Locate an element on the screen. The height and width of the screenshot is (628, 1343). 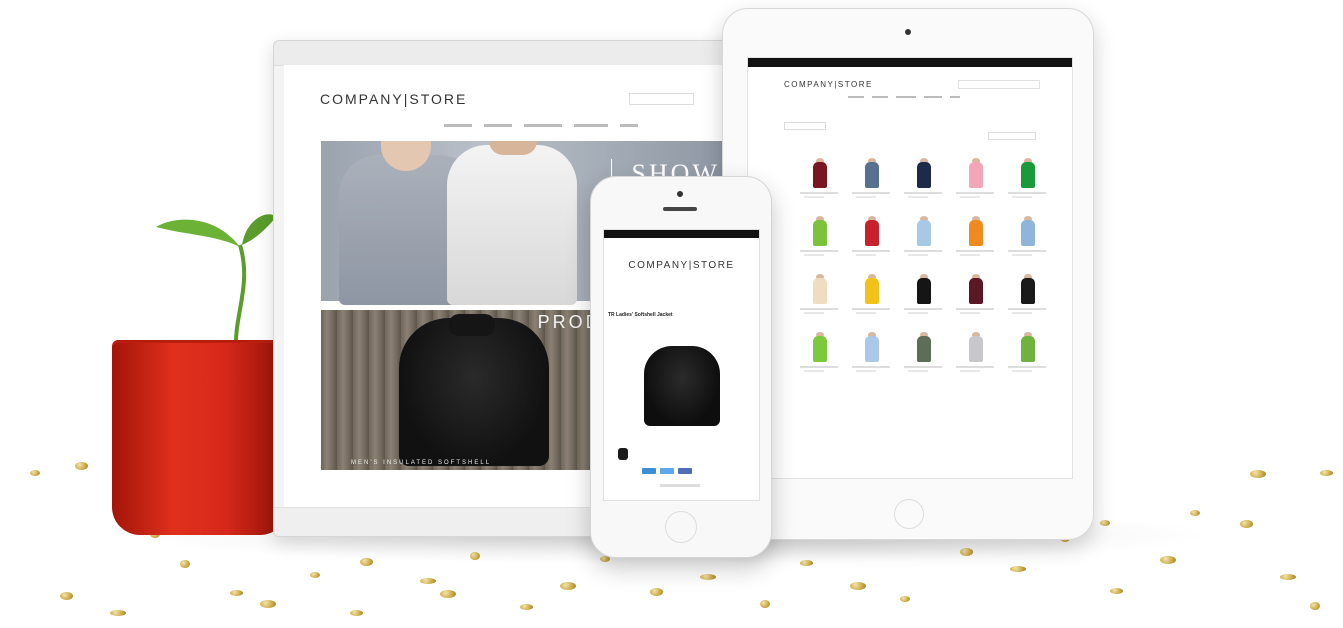
tablet-camera is located at coordinates (908, 32).